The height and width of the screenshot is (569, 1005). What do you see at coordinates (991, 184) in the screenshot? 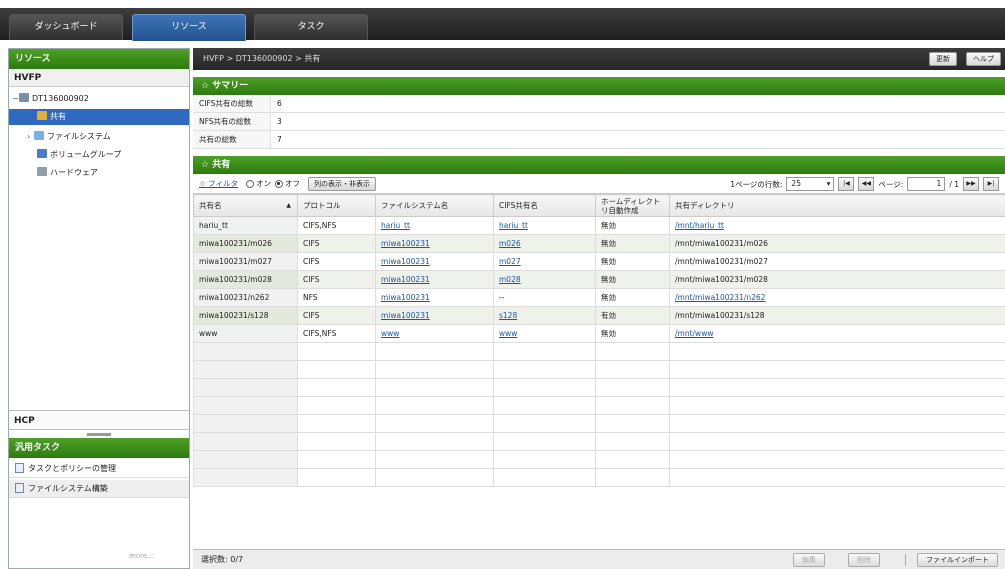
I see `last-page-icon: ▶|` at bounding box center [991, 184].